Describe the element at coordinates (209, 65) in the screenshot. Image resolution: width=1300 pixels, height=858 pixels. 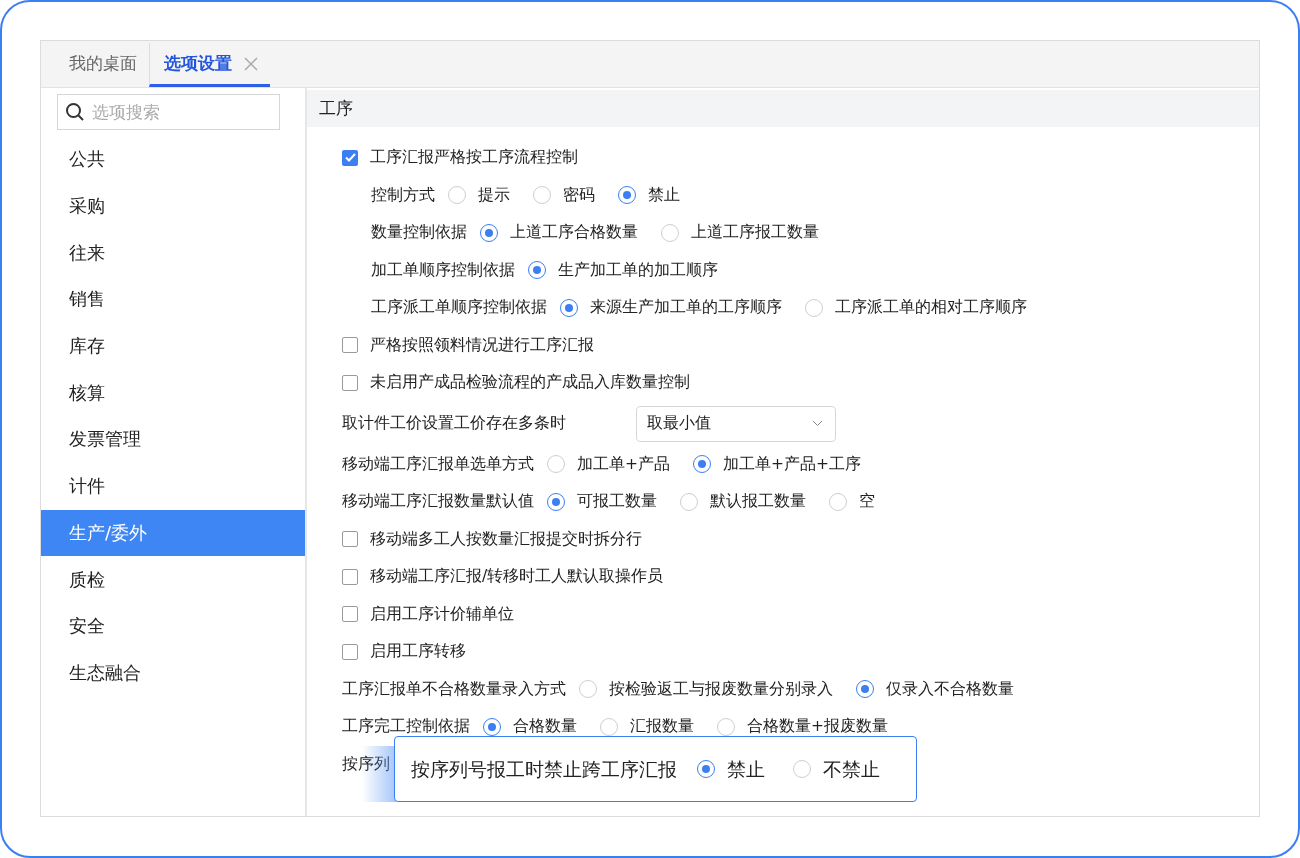
I see `tab: 选项设置` at that location.